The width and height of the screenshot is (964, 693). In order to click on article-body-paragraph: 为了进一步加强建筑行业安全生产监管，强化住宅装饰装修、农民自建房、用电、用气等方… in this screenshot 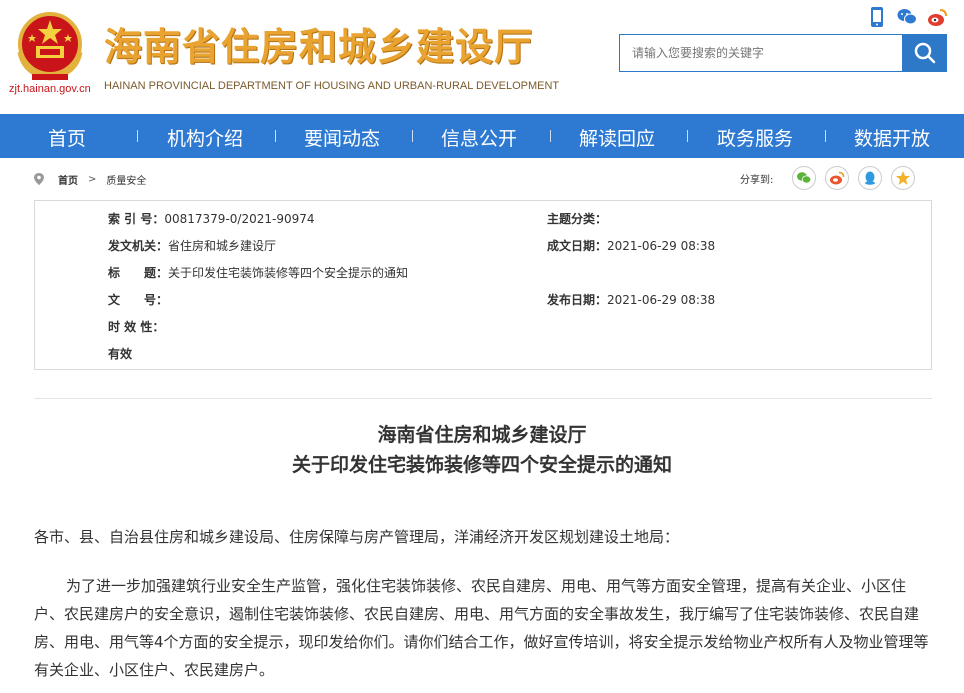, I will do `click(481, 628)`.